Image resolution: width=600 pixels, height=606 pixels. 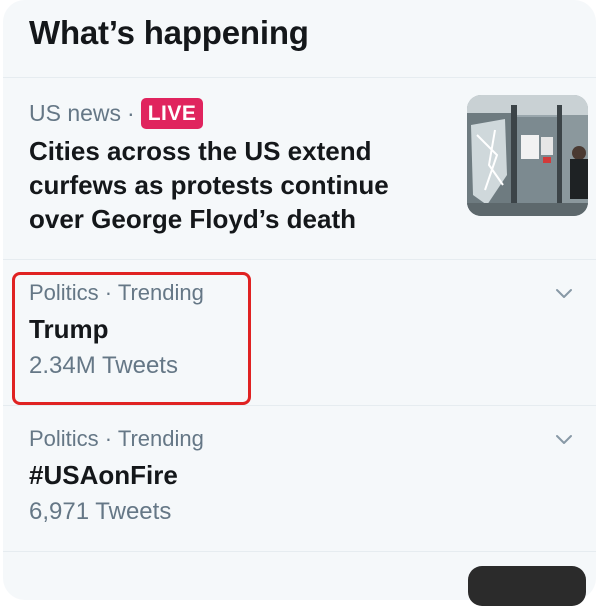 I want to click on next-item-thumbnail, so click(x=527, y=586).